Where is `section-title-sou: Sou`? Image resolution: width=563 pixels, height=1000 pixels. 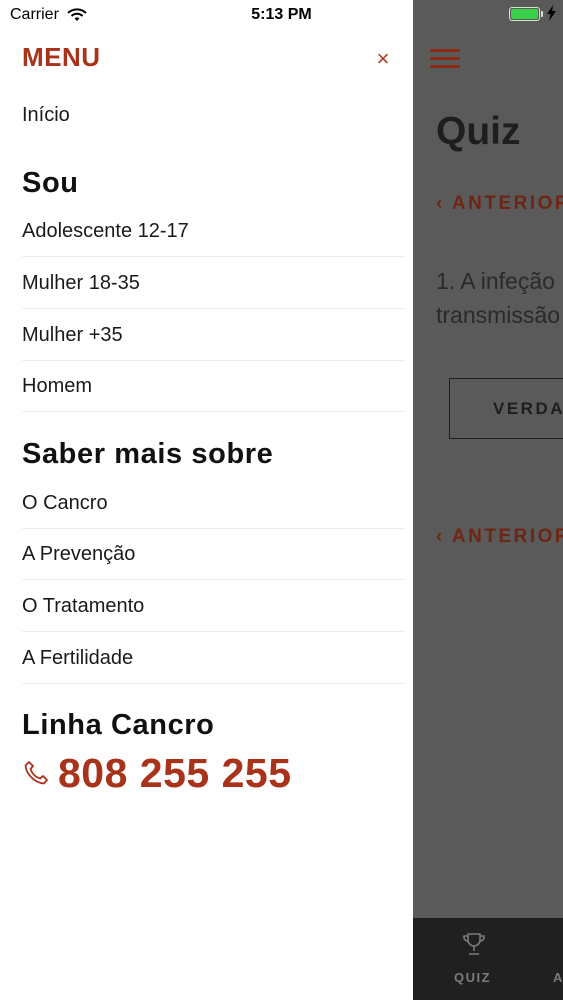 section-title-sou: Sou is located at coordinates (50, 183).